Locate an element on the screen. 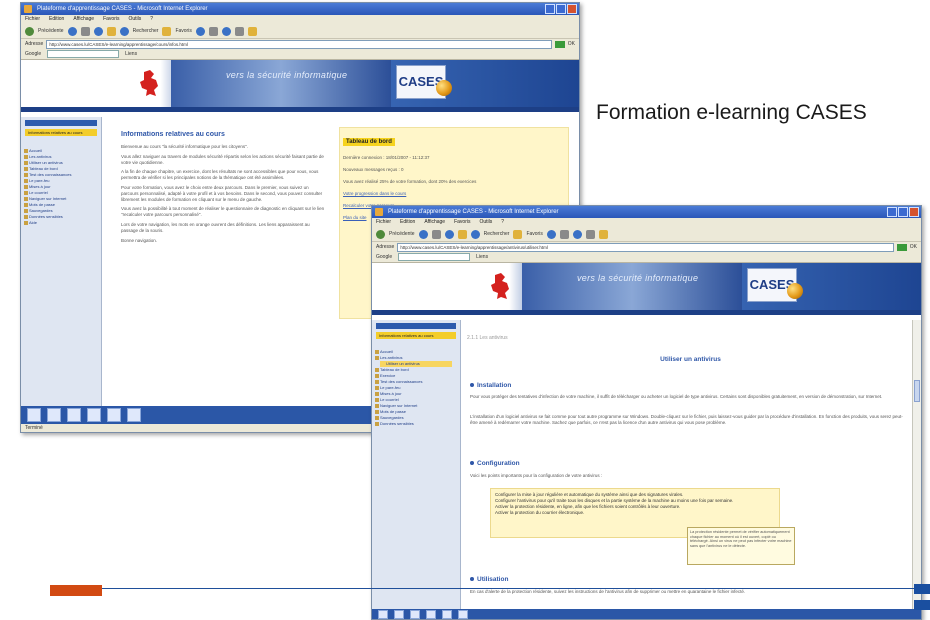  links-label: Liens is located at coordinates (482, 257).